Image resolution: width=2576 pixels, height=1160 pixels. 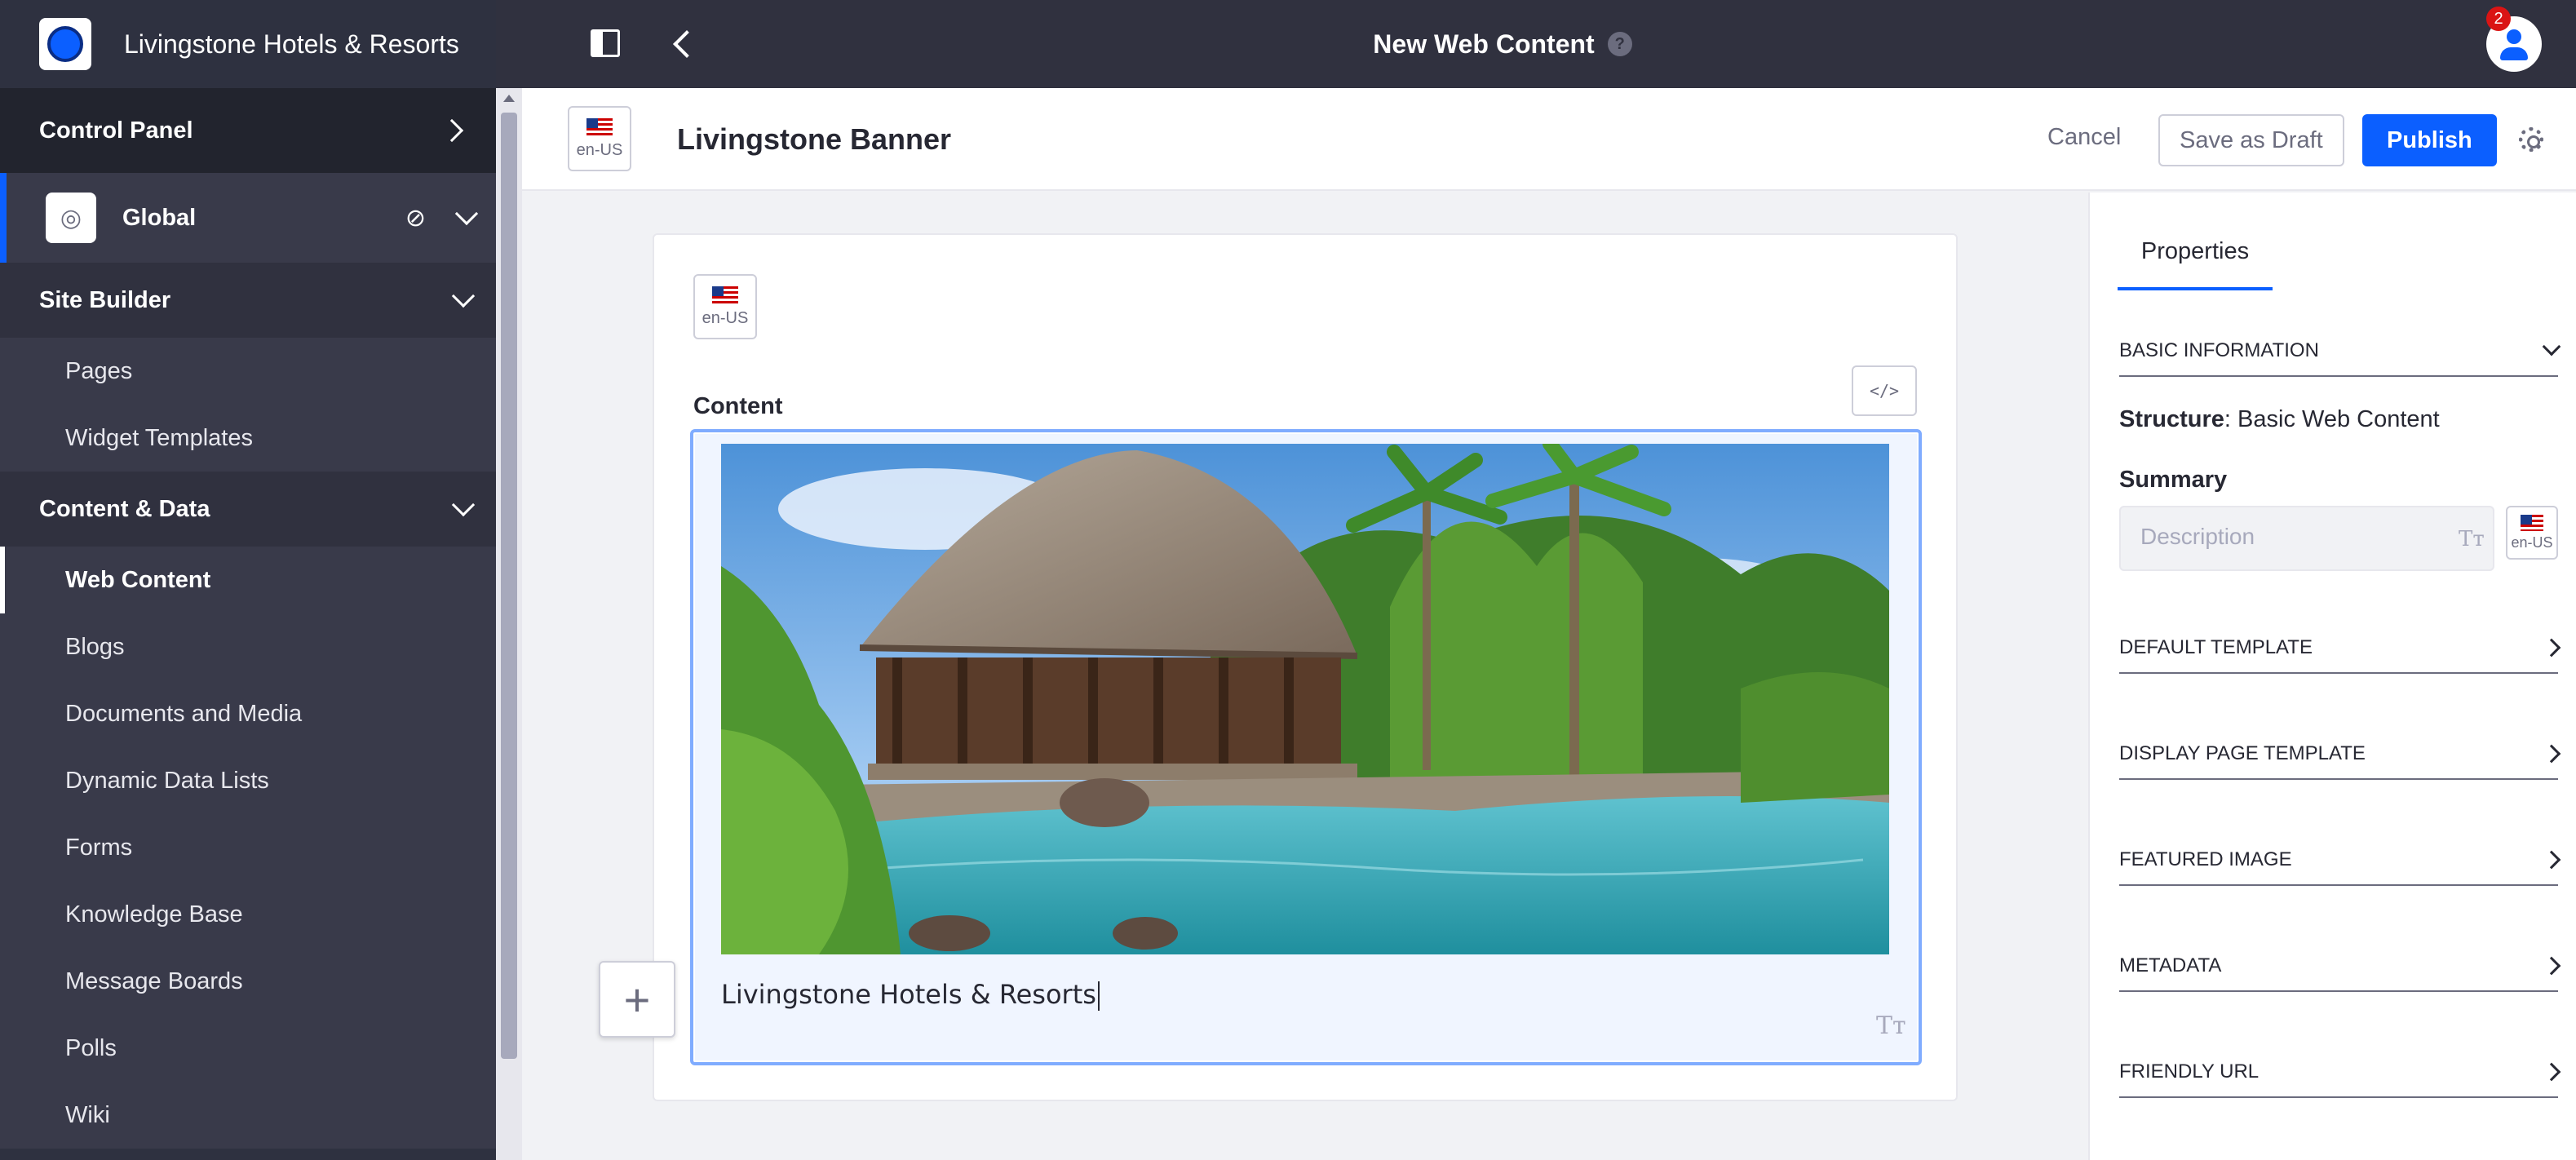 I want to click on page-title-wrap: New Web Content ?, so click(x=1502, y=44).